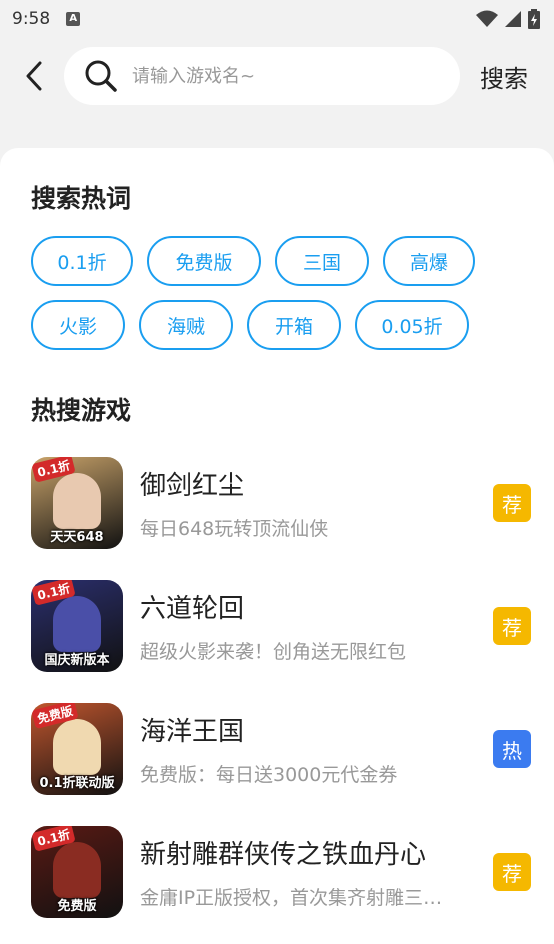 Image resolution: width=554 pixels, height=944 pixels. I want to click on search-row: 搜索, so click(277, 76).